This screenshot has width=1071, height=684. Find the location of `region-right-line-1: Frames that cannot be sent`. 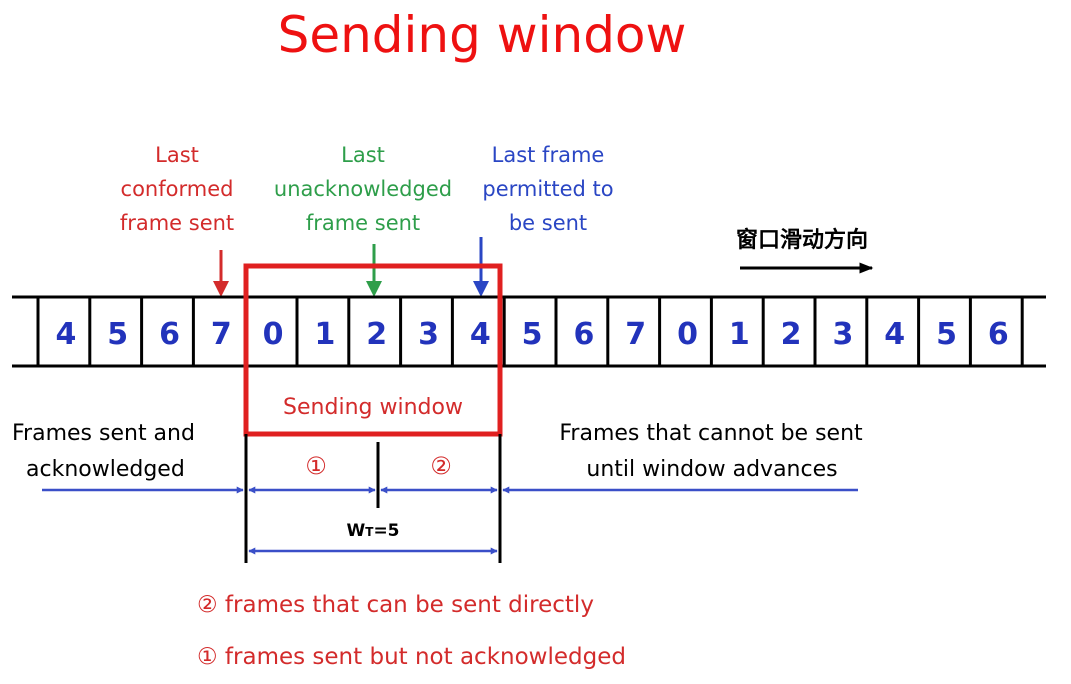

region-right-line-1: Frames that cannot be sent is located at coordinates (711, 433).